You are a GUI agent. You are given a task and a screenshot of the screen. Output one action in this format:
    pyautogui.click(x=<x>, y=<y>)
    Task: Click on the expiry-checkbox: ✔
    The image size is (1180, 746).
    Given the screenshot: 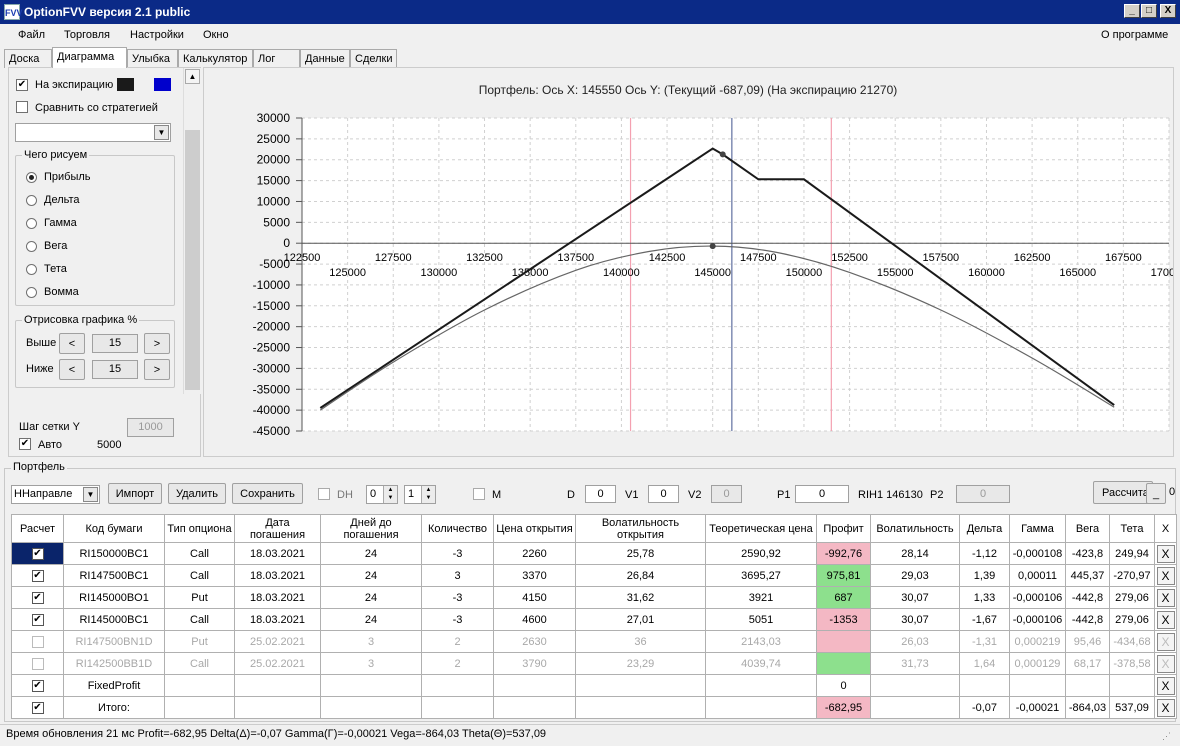 What is the action you would take?
    pyautogui.click(x=22, y=85)
    